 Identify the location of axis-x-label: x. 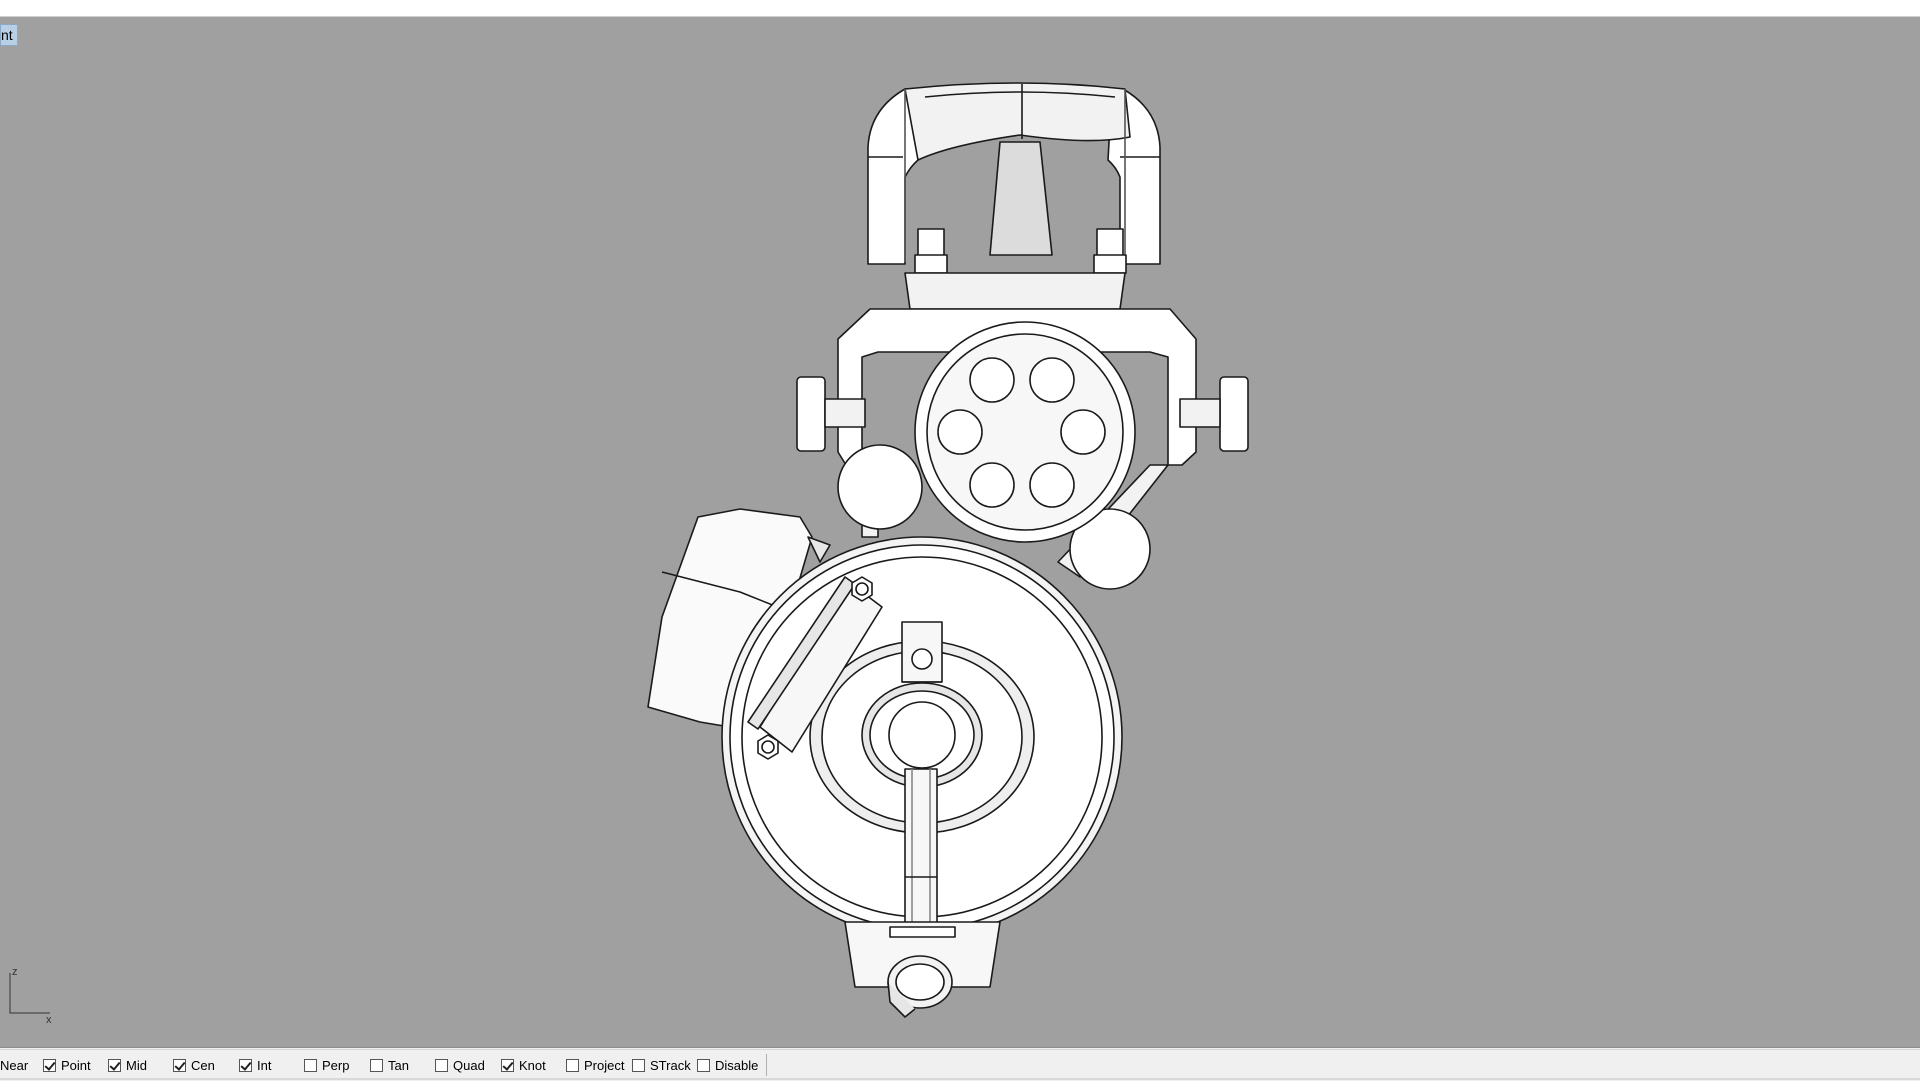
(49, 1019).